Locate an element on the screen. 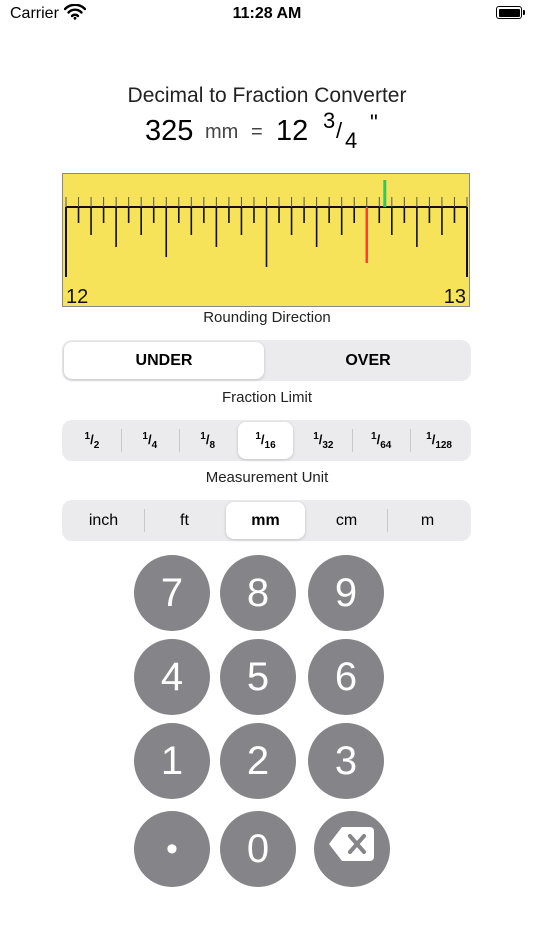  fraction-whole: 12 is located at coordinates (292, 131).